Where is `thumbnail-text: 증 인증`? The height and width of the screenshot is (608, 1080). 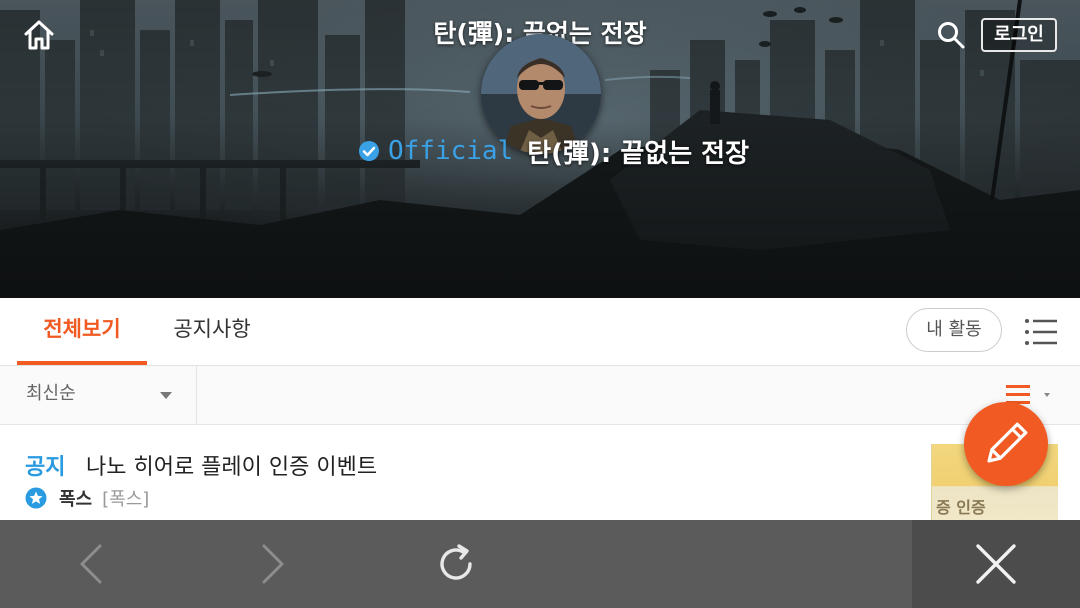
thumbnail-text: 증 인증 is located at coordinates (961, 507).